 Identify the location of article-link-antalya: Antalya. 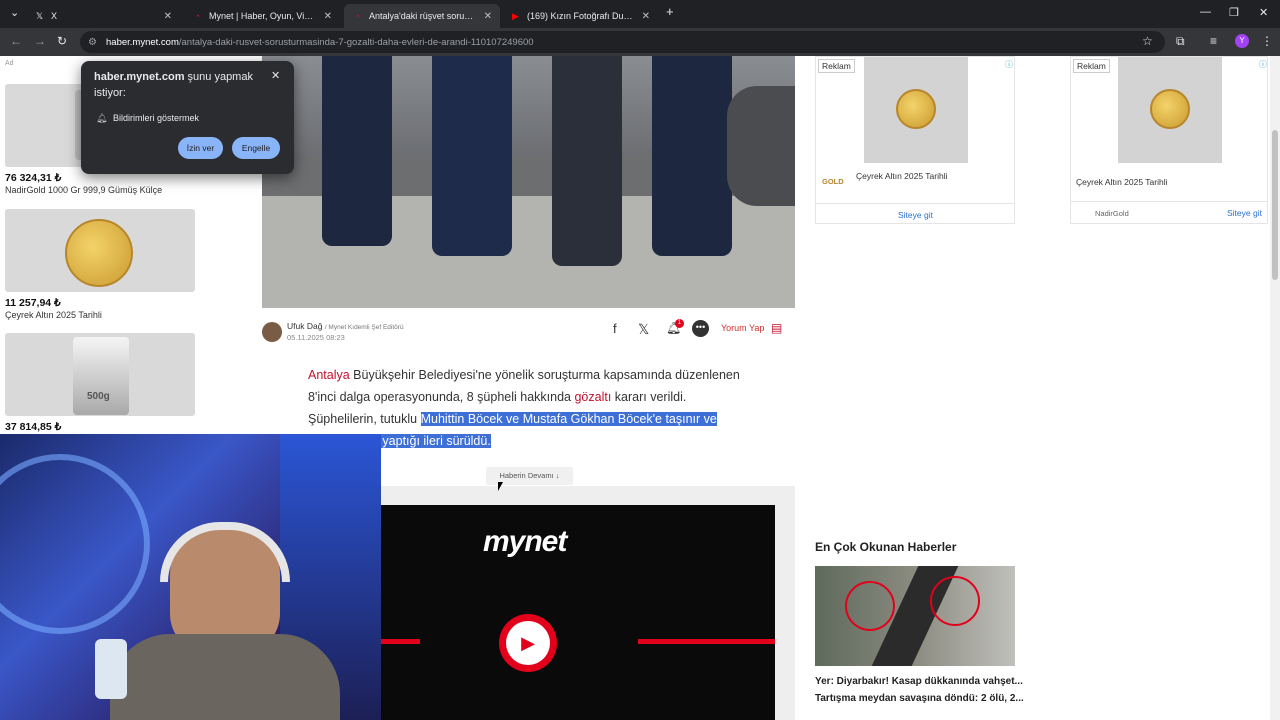
(329, 375).